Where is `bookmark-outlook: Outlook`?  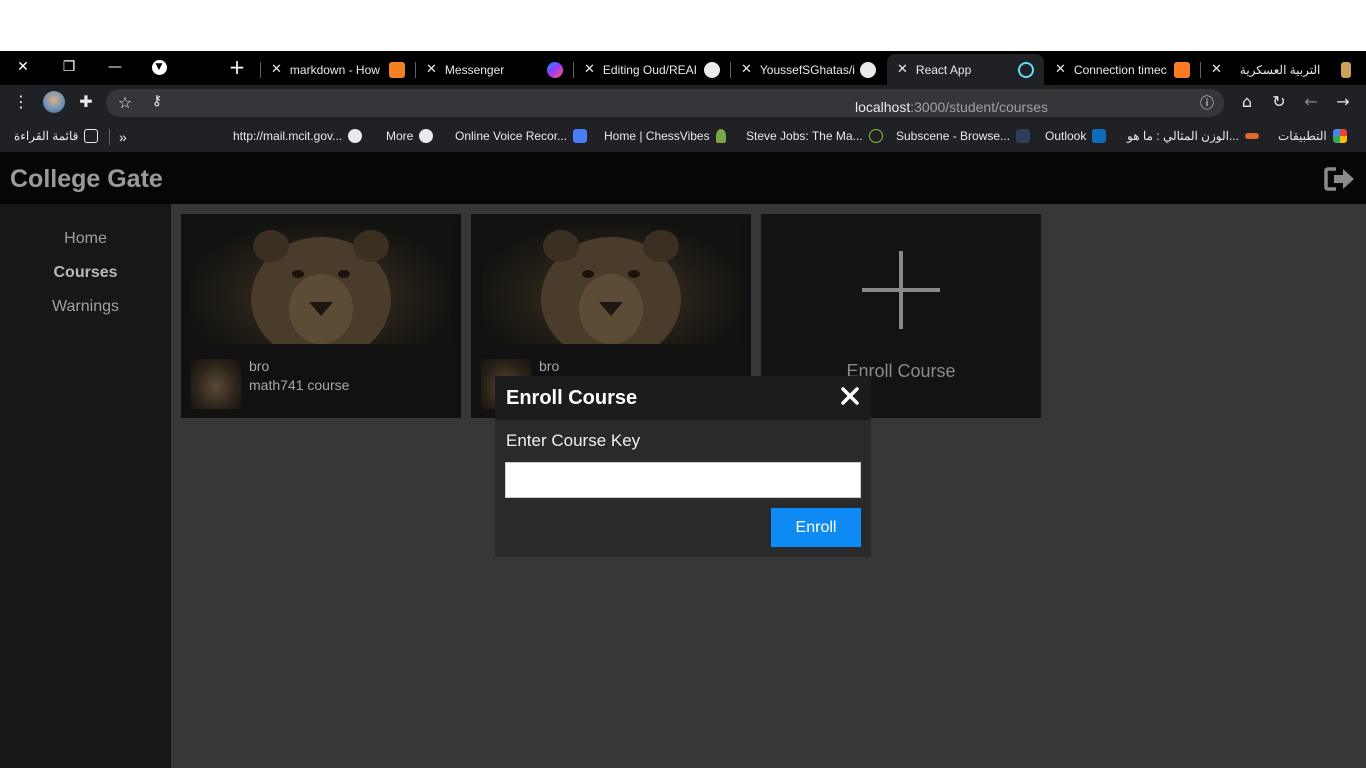
bookmark-outlook: Outlook is located at coordinates (1076, 136).